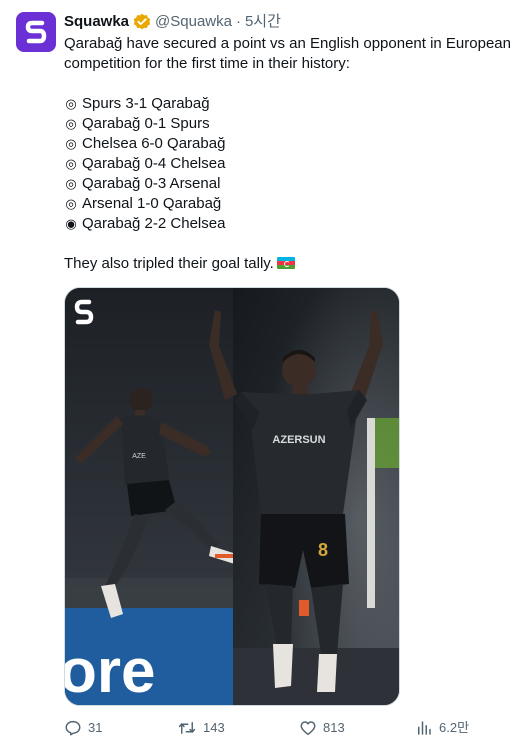  Describe the element at coordinates (291, 224) in the screenshot. I see `result-line: ◉ Qarabağ 2-2 Chelsea` at that location.